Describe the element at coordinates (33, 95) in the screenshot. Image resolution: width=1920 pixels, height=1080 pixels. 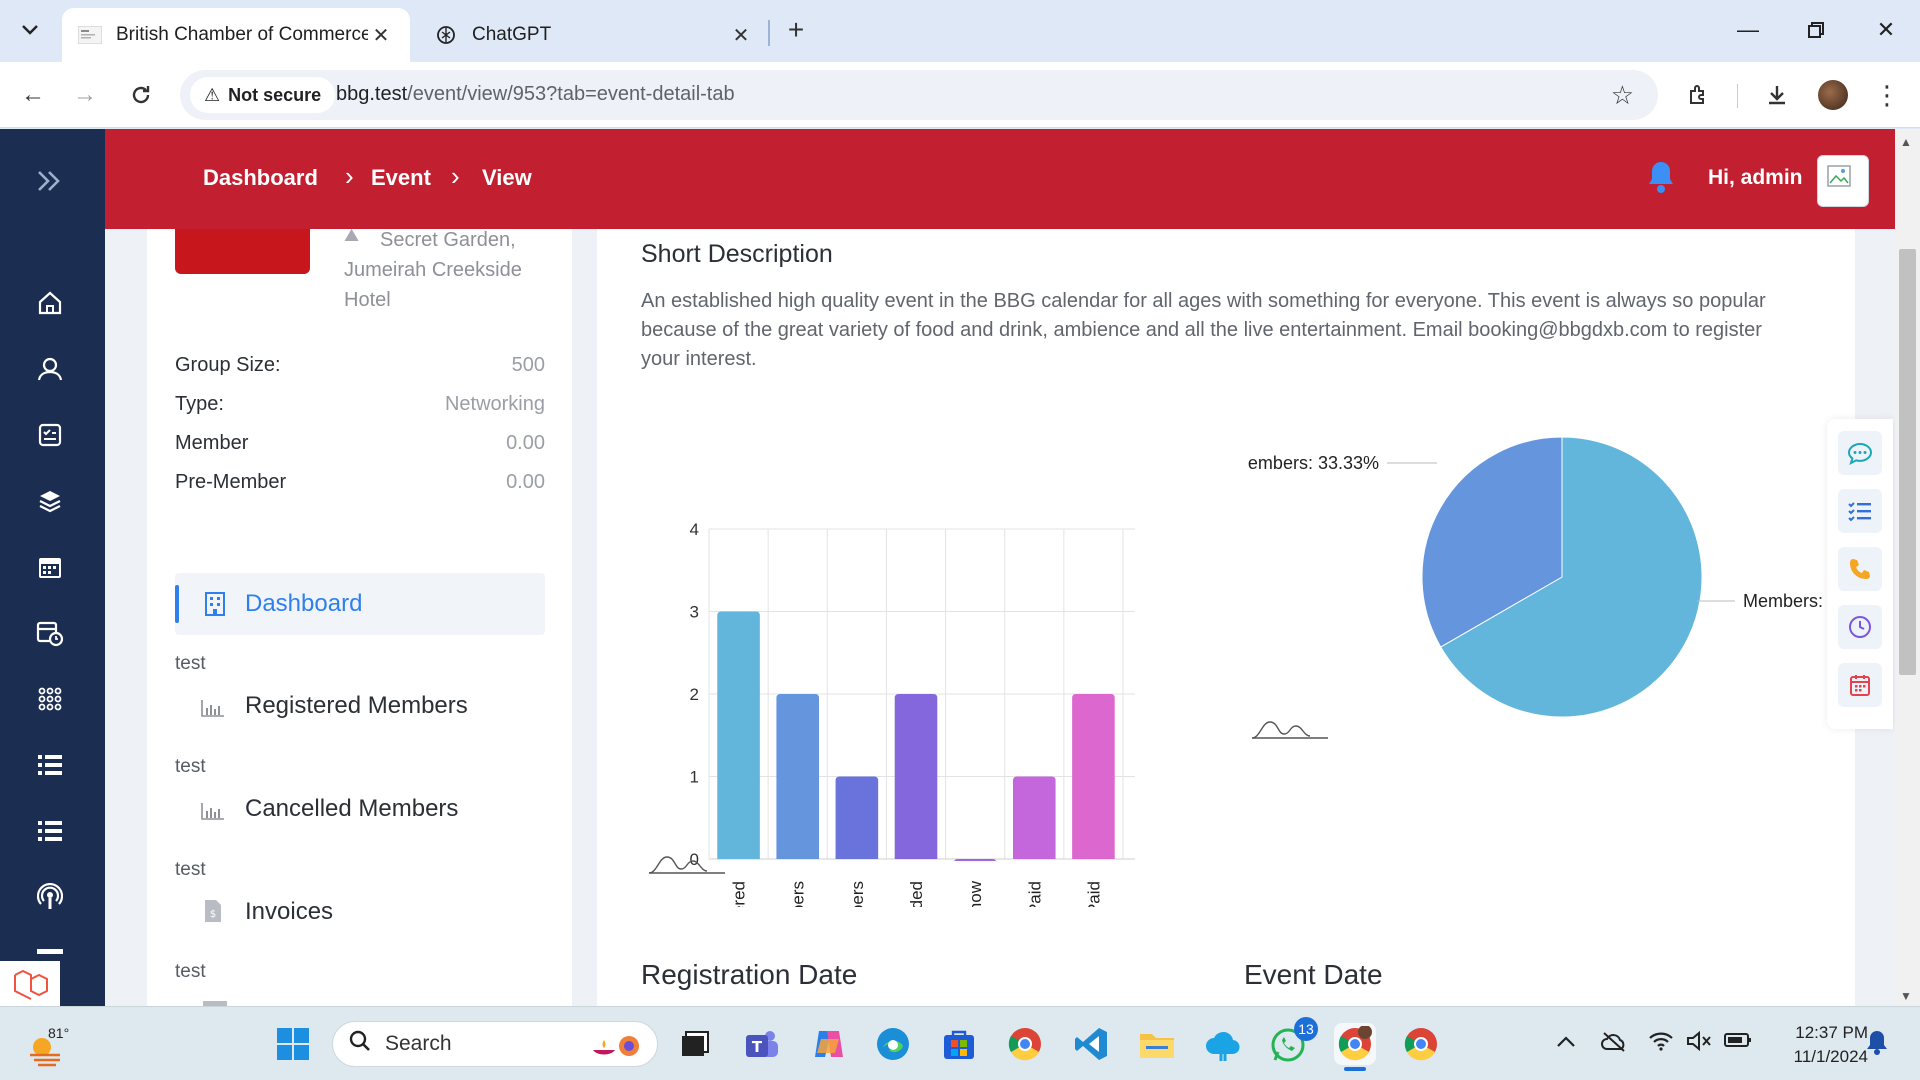
I see `back-arrow-icon: ←` at that location.